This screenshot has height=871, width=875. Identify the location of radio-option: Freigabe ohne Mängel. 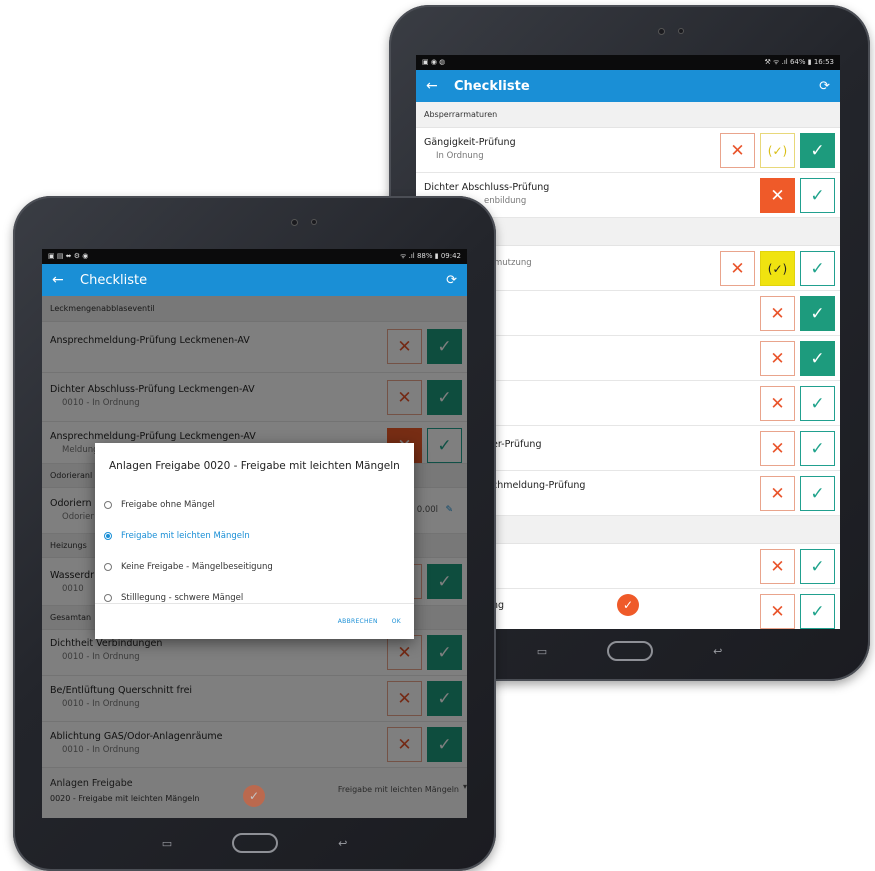
(254, 504).